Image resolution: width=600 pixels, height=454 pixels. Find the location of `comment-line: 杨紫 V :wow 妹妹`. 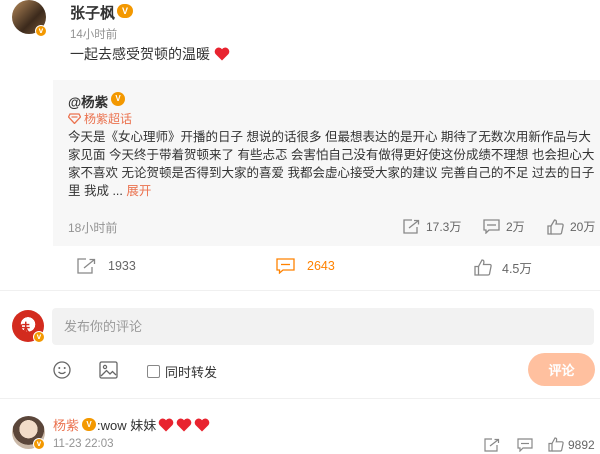

comment-line: 杨紫 V :wow 妹妹 is located at coordinates (131, 424).